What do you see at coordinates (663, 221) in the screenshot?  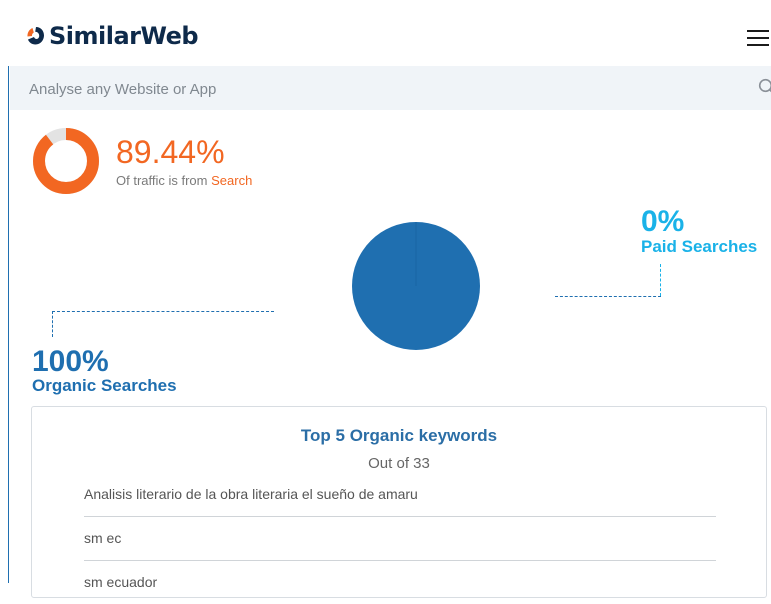 I see `paid-searches-percent: 0%` at bounding box center [663, 221].